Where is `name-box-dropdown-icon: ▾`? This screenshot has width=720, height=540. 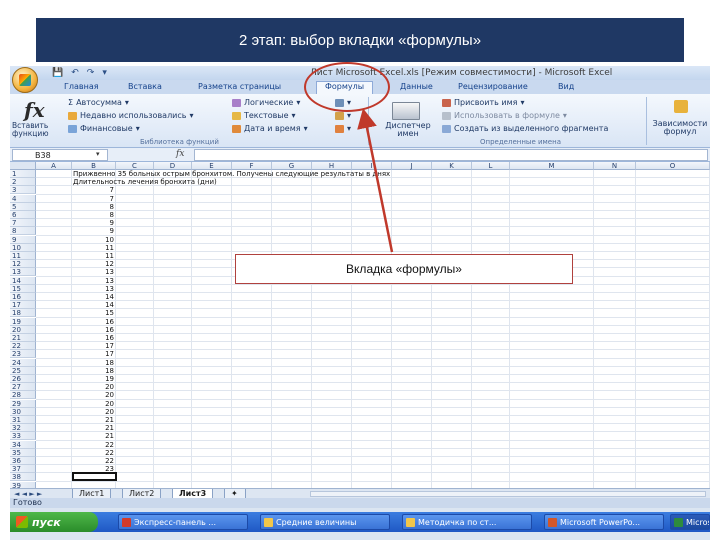
name-box-dropdown-icon: ▾ is located at coordinates (98, 154).